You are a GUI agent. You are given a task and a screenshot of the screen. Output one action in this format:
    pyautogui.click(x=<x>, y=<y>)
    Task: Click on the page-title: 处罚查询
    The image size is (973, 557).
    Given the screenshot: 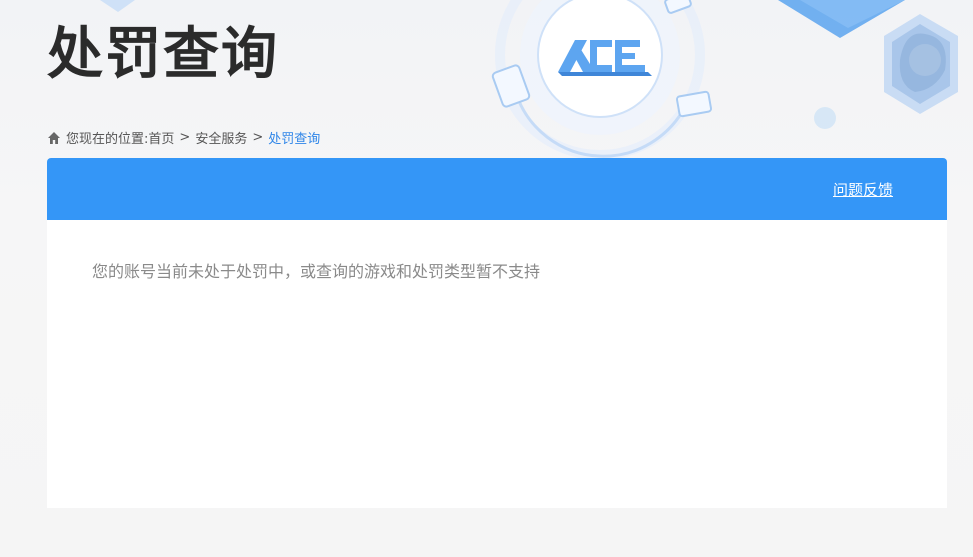 What is the action you would take?
    pyautogui.click(x=163, y=54)
    